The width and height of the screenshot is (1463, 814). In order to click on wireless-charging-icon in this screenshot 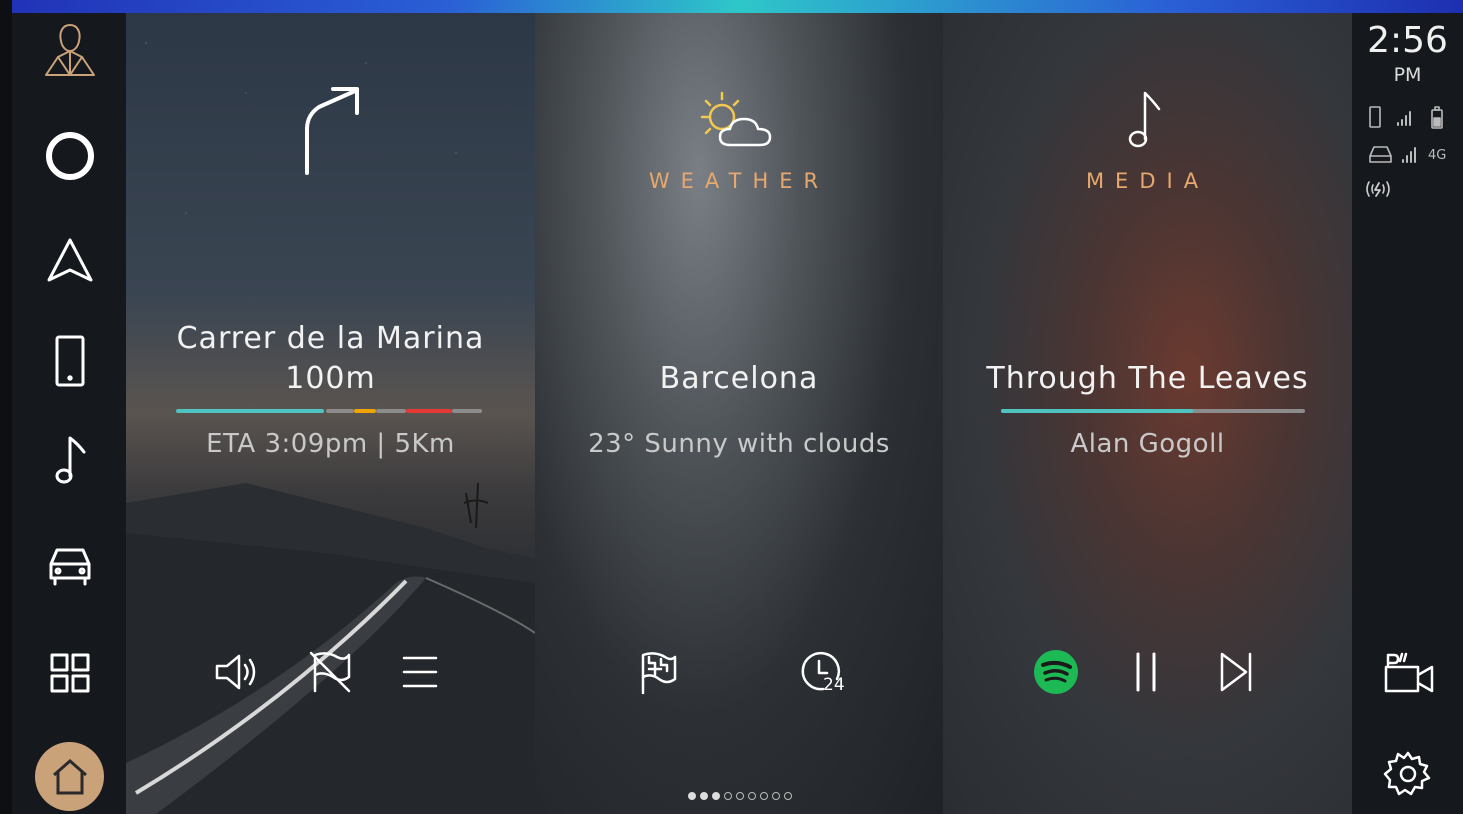, I will do `click(1378, 189)`.